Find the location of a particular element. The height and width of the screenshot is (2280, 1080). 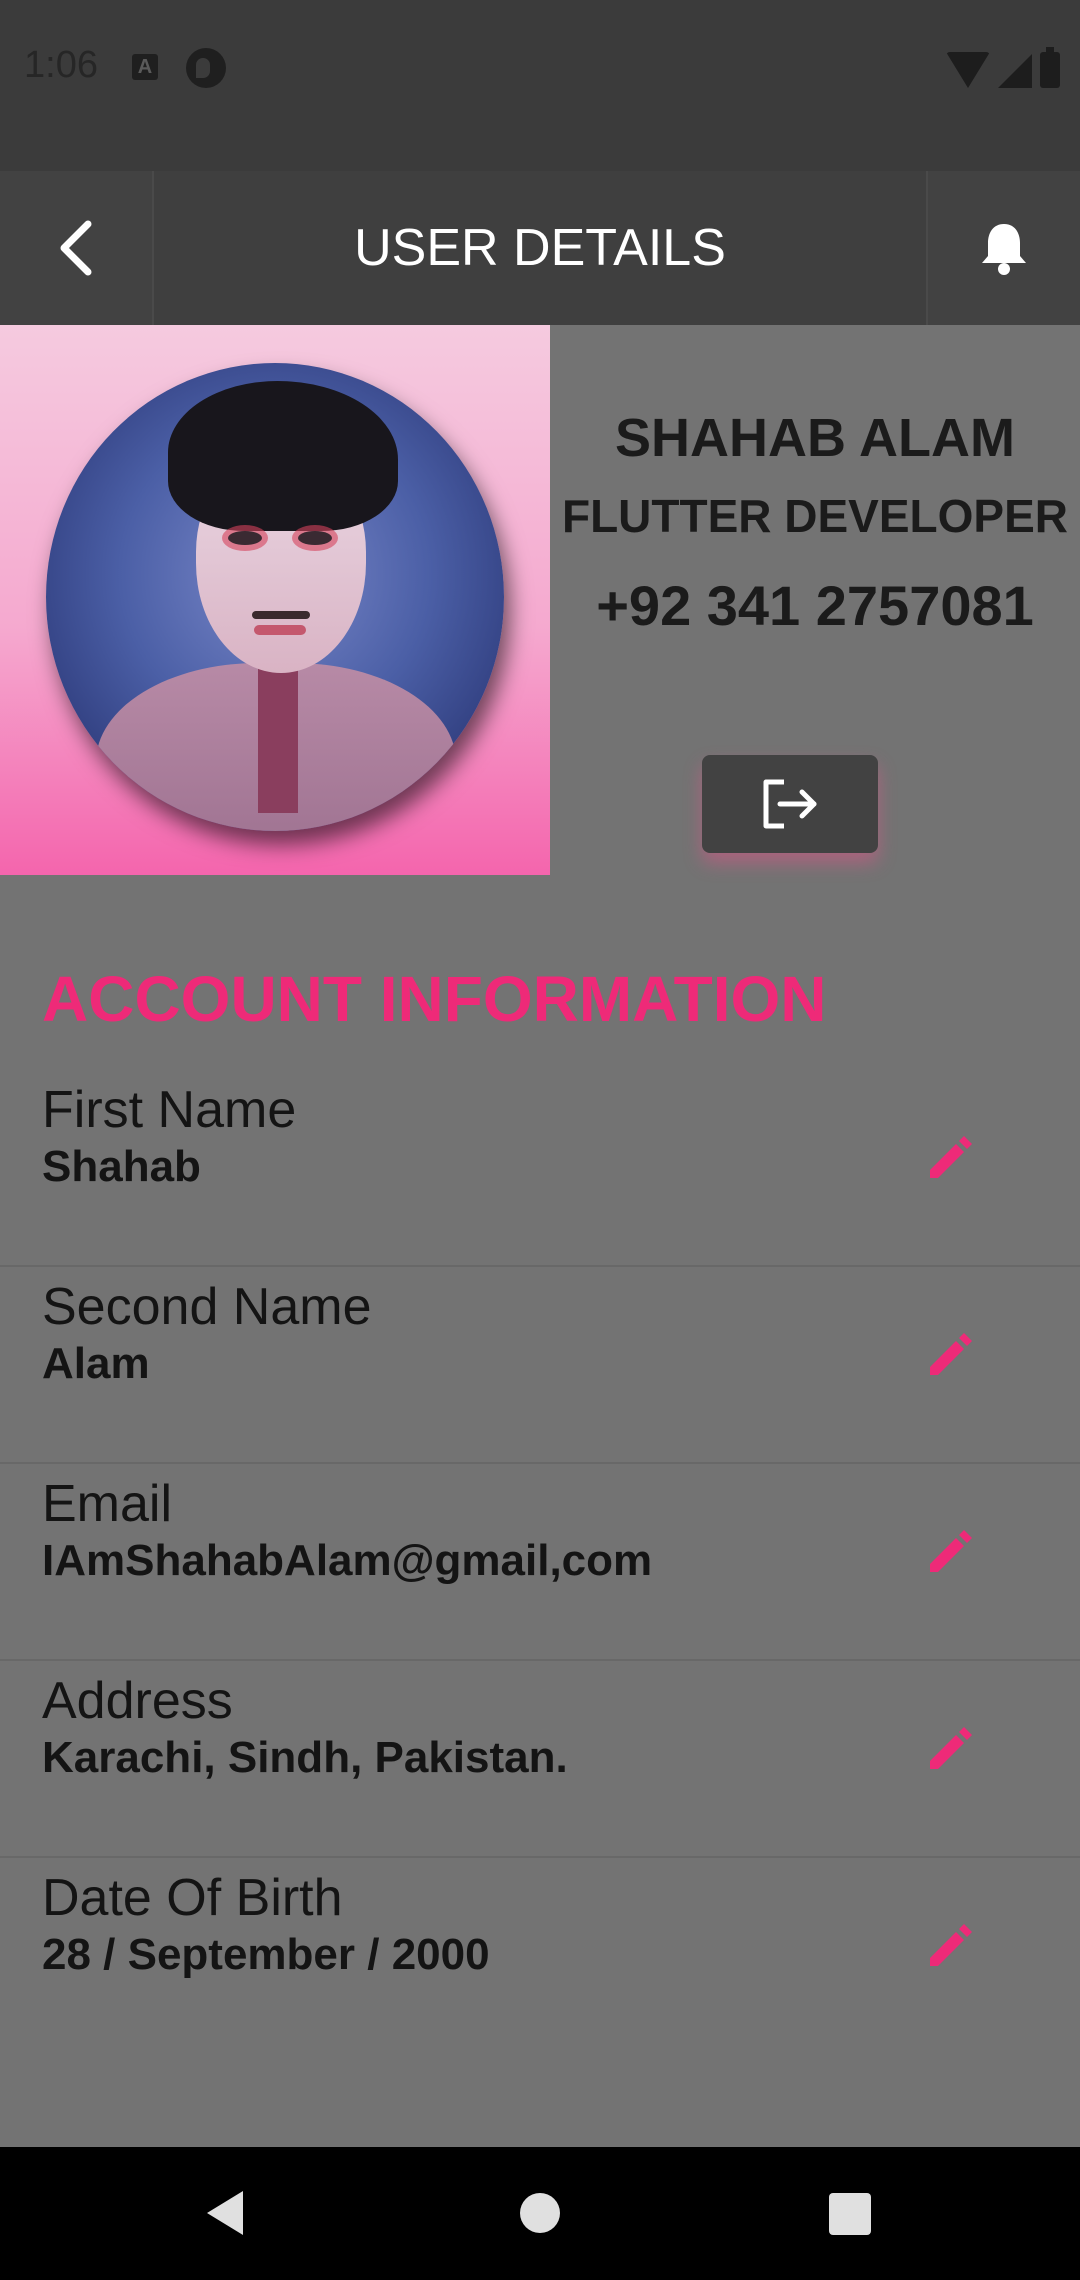

info-label: Second Name is located at coordinates (207, 1307).